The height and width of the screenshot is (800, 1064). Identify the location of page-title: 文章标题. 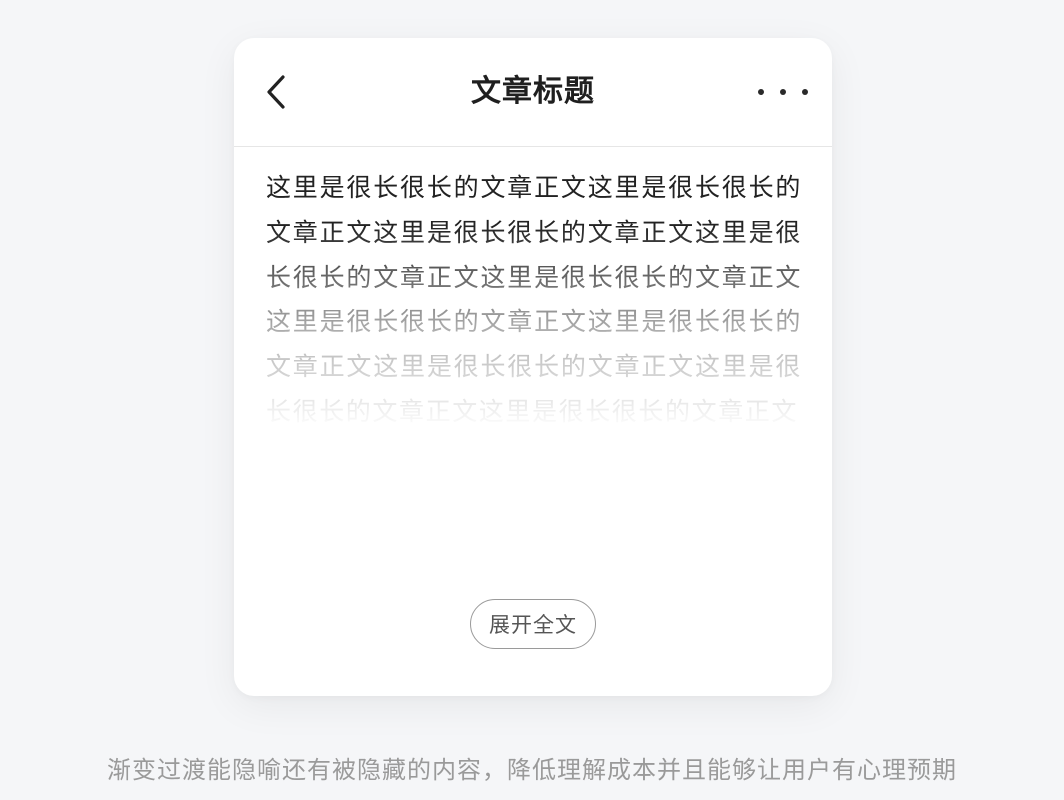
(533, 91).